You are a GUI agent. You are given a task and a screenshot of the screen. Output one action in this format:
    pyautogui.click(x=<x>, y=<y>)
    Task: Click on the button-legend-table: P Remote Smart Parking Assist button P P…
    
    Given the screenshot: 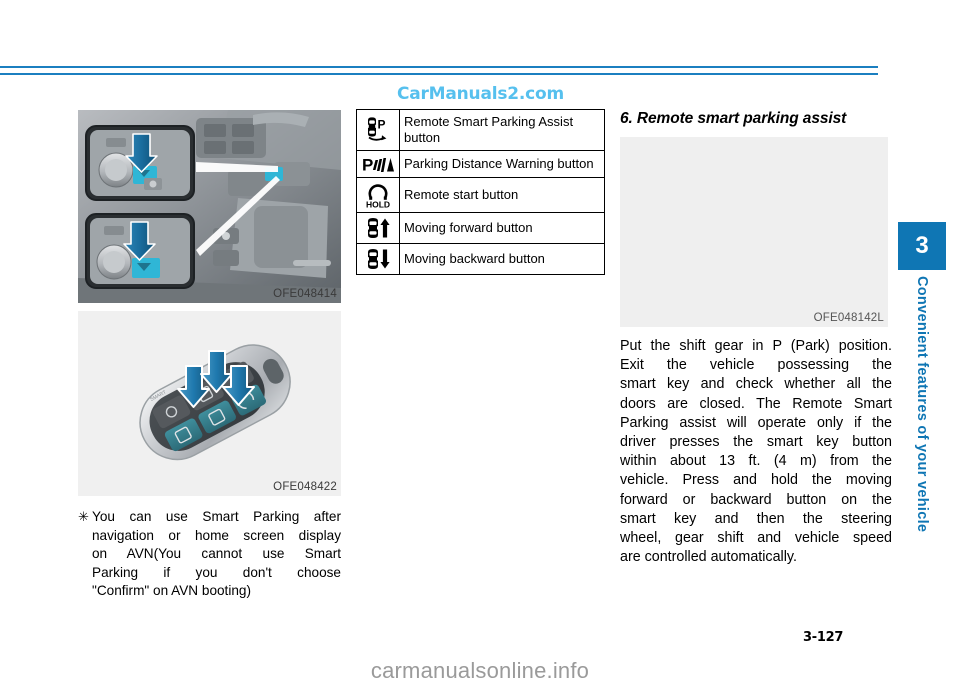 What is the action you would take?
    pyautogui.click(x=480, y=192)
    